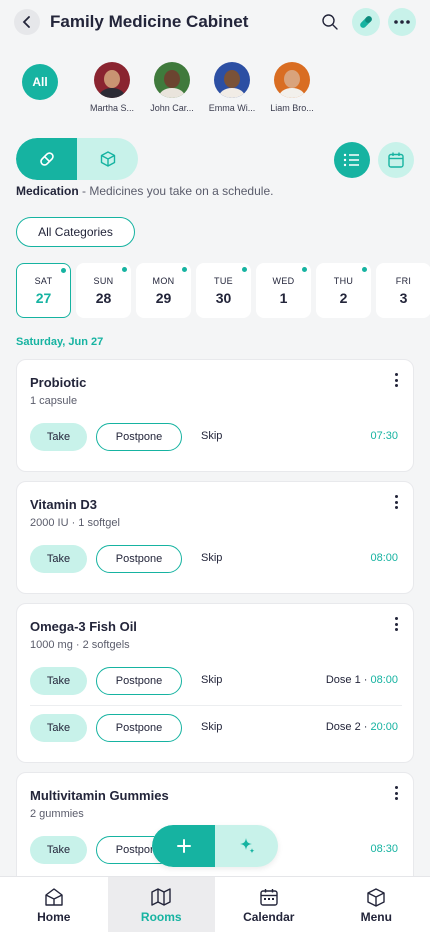 The height and width of the screenshot is (932, 430). Describe the element at coordinates (83, 626) in the screenshot. I see `medication-name: Omega-3 Fish Oil` at that location.